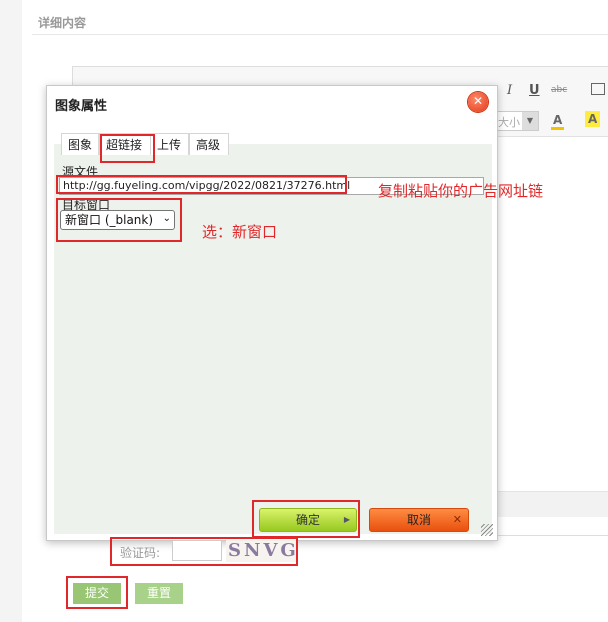 The image size is (608, 622). I want to click on arrow-right-icon: ▶, so click(346, 519).